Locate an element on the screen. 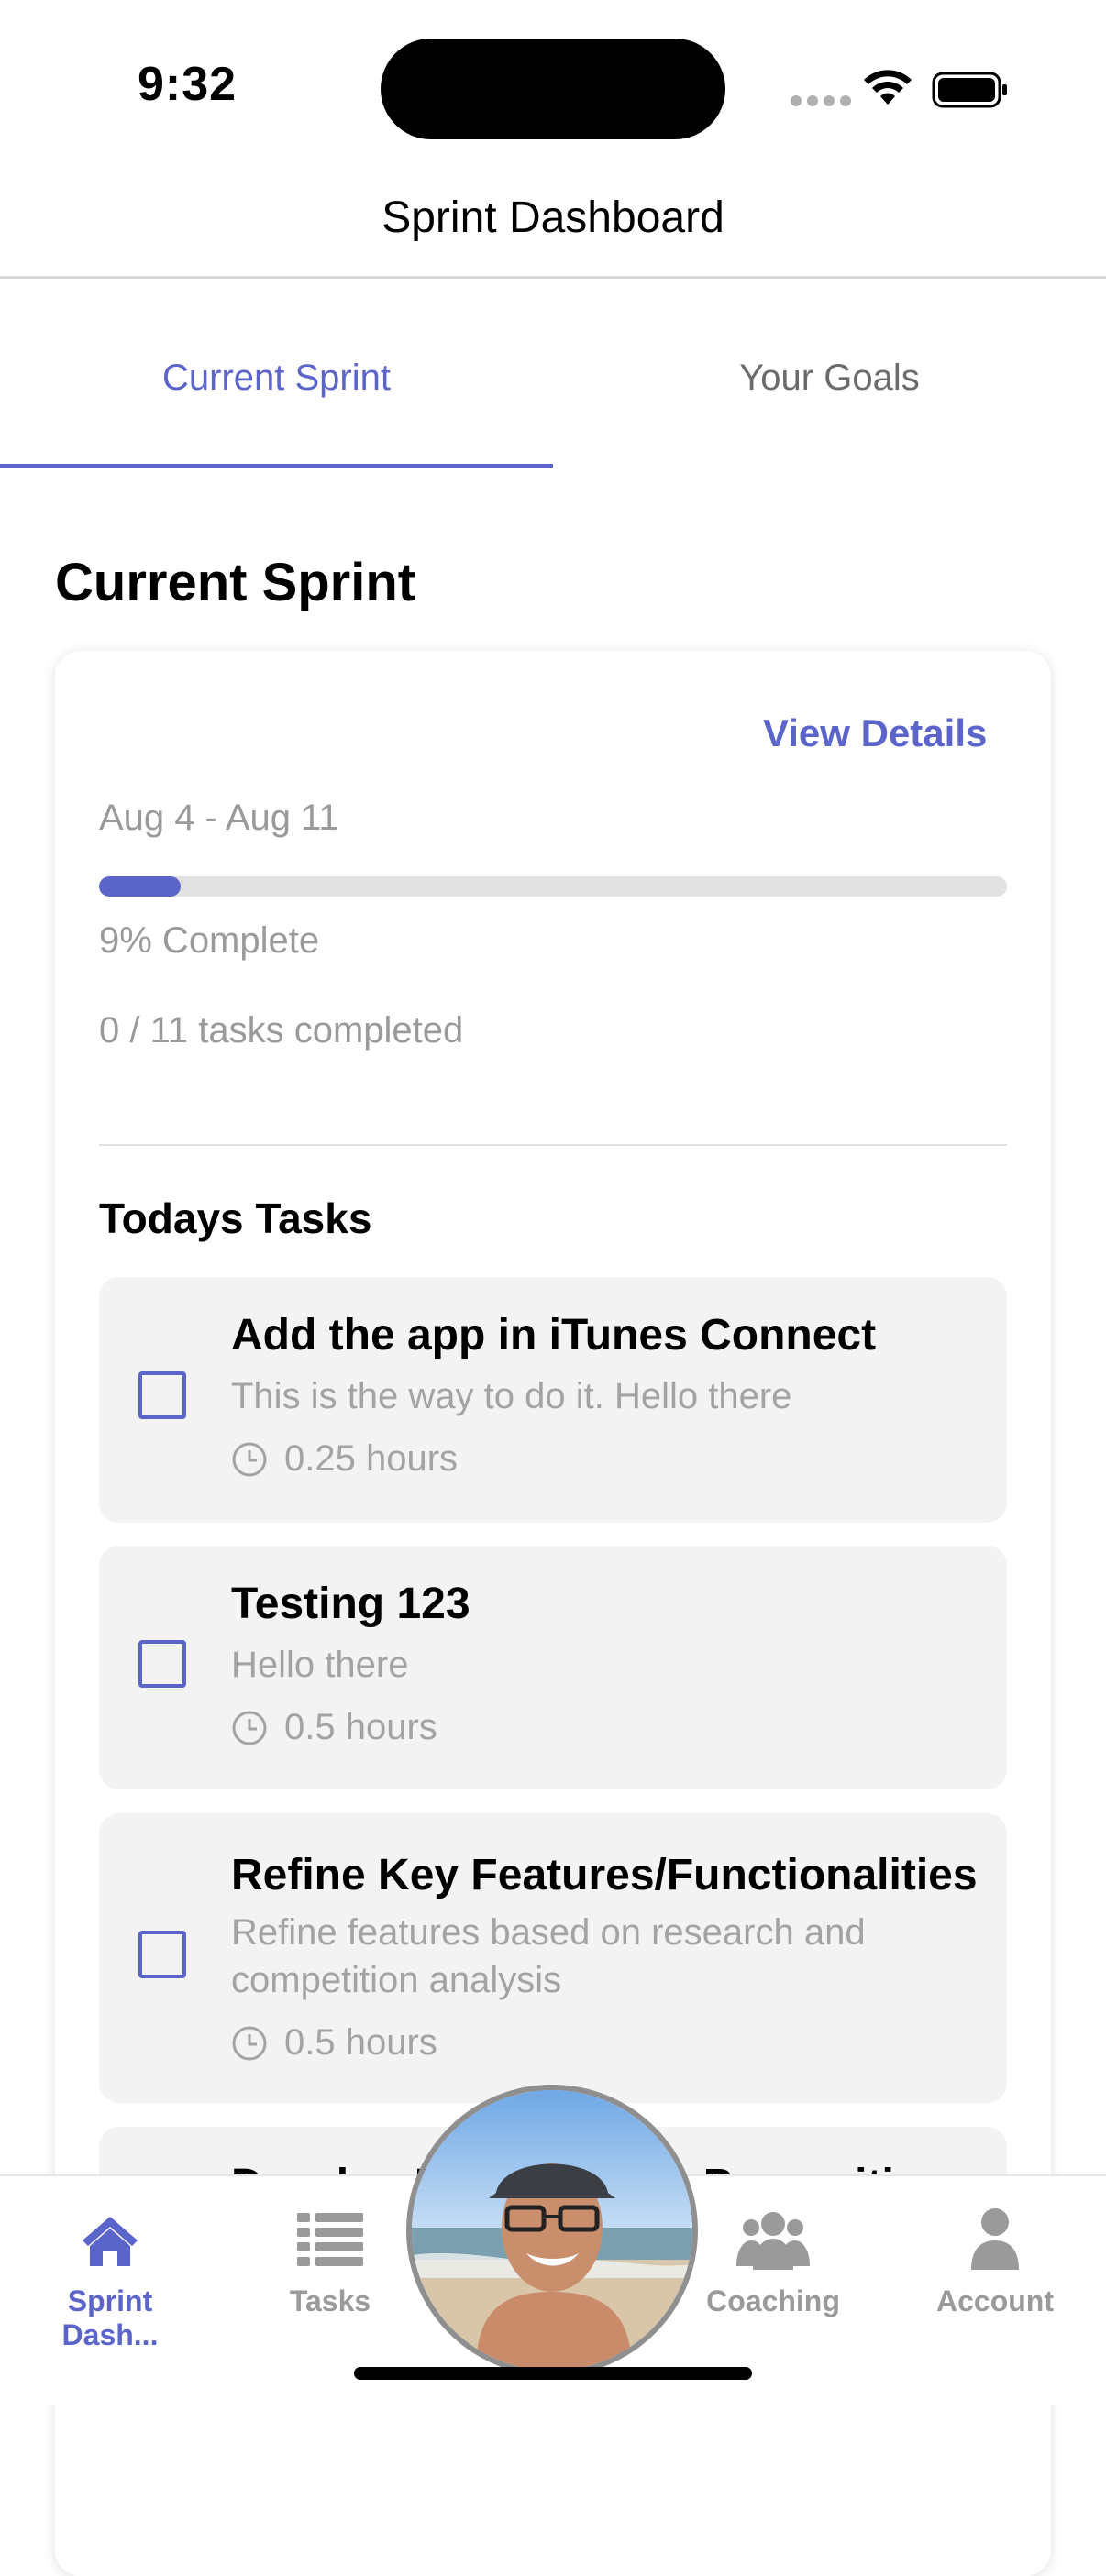  sprint-progress-bar is located at coordinates (553, 887).